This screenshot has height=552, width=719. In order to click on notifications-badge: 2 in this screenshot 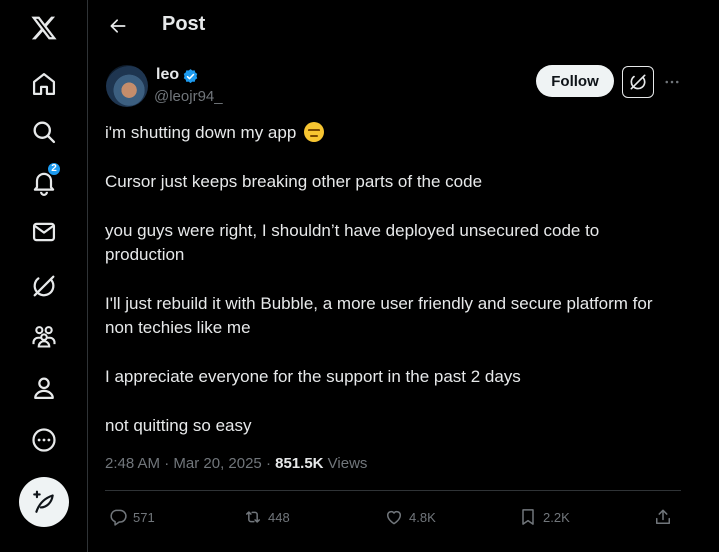, I will do `click(54, 169)`.